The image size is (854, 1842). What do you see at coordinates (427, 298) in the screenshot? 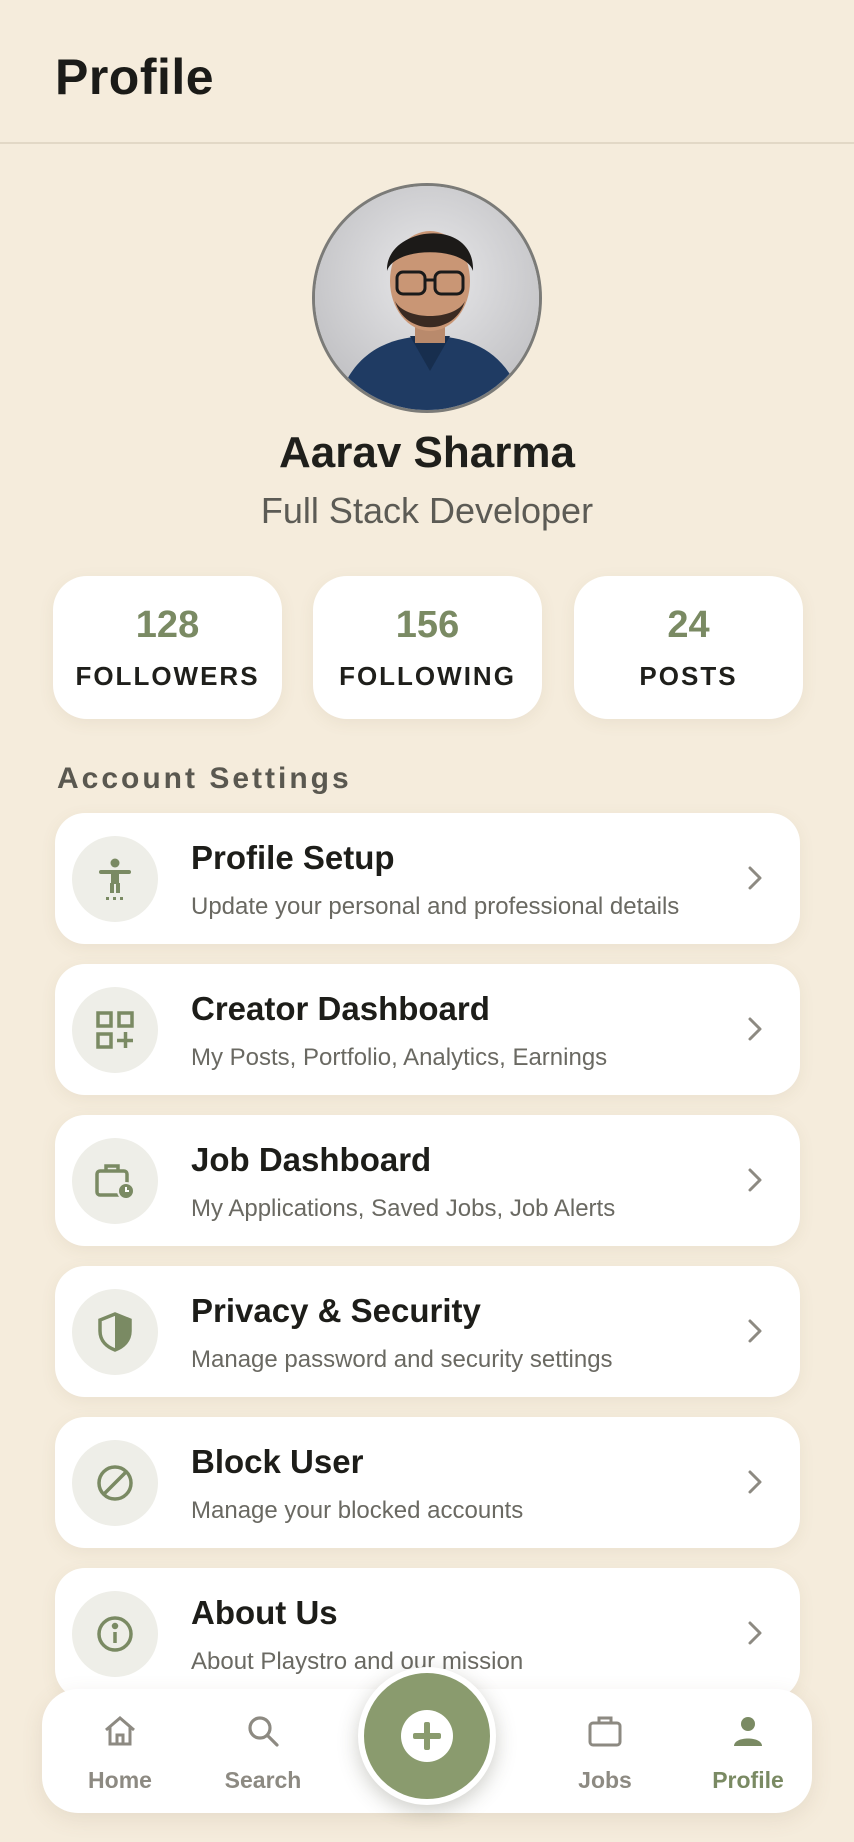
I see `avatar` at bounding box center [427, 298].